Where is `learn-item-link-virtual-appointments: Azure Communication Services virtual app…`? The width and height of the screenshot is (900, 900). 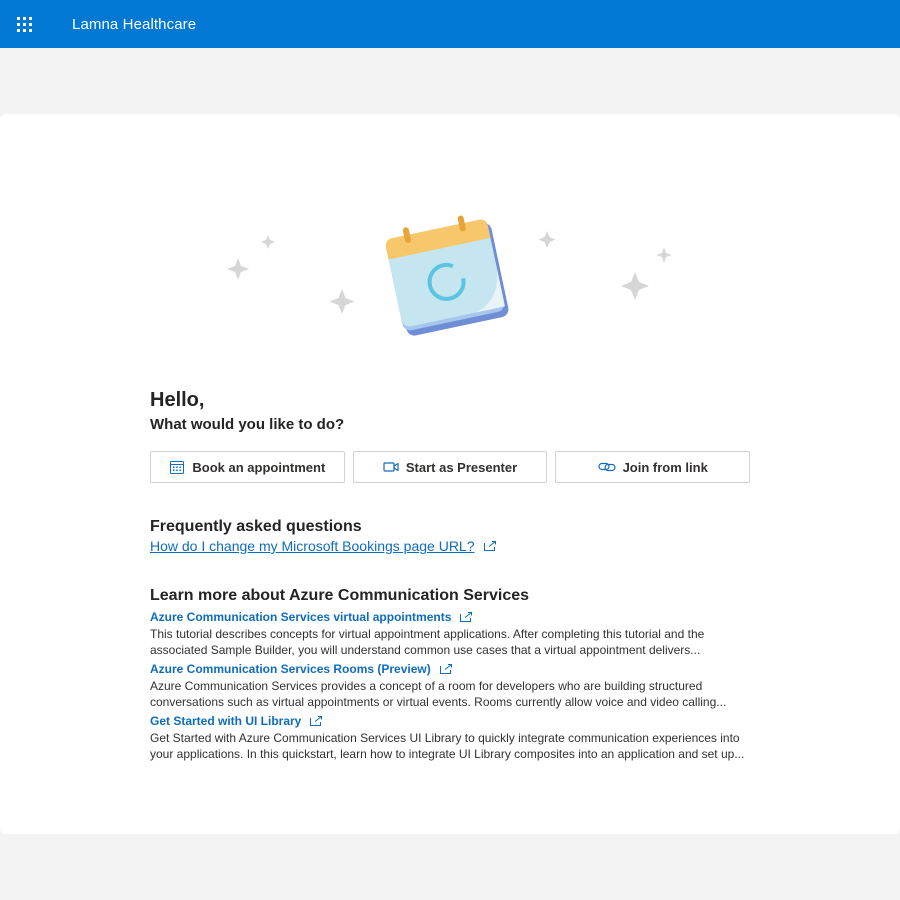
learn-item-link-virtual-appointments: Azure Communication Services virtual app… is located at coordinates (311, 617).